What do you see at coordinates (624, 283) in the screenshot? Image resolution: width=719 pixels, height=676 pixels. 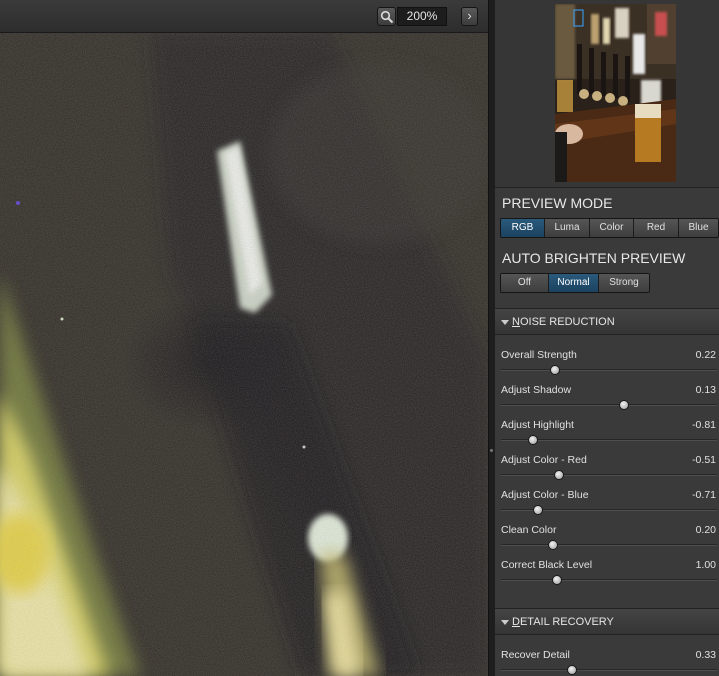 I see `auto-brighten-strong: Strong` at bounding box center [624, 283].